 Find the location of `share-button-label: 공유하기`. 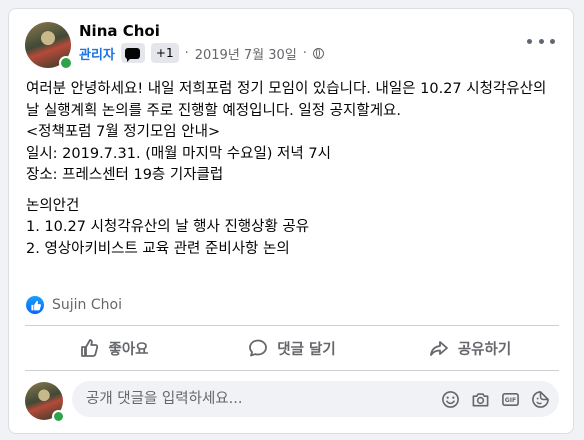

share-button-label: 공유하기 is located at coordinates (484, 349).